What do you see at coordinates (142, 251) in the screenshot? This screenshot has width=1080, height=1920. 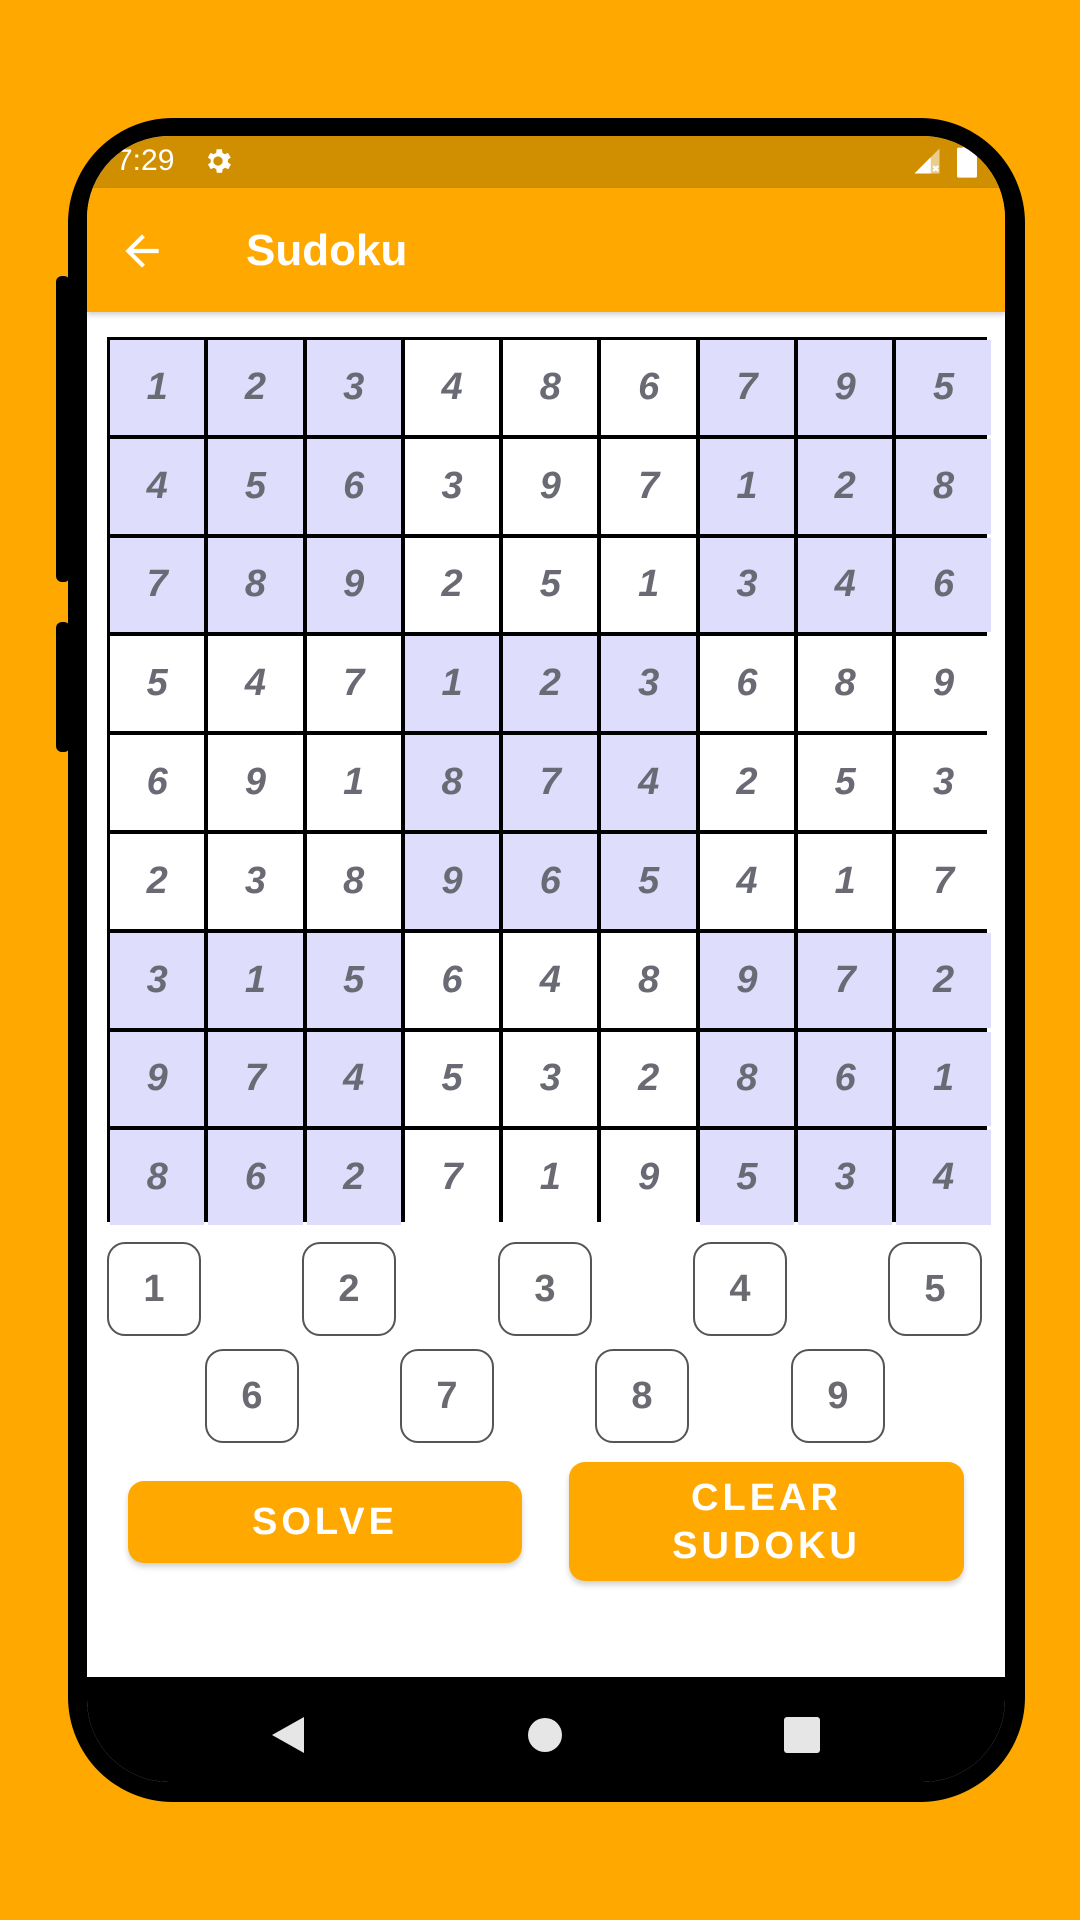 I see `arrow-left-icon` at bounding box center [142, 251].